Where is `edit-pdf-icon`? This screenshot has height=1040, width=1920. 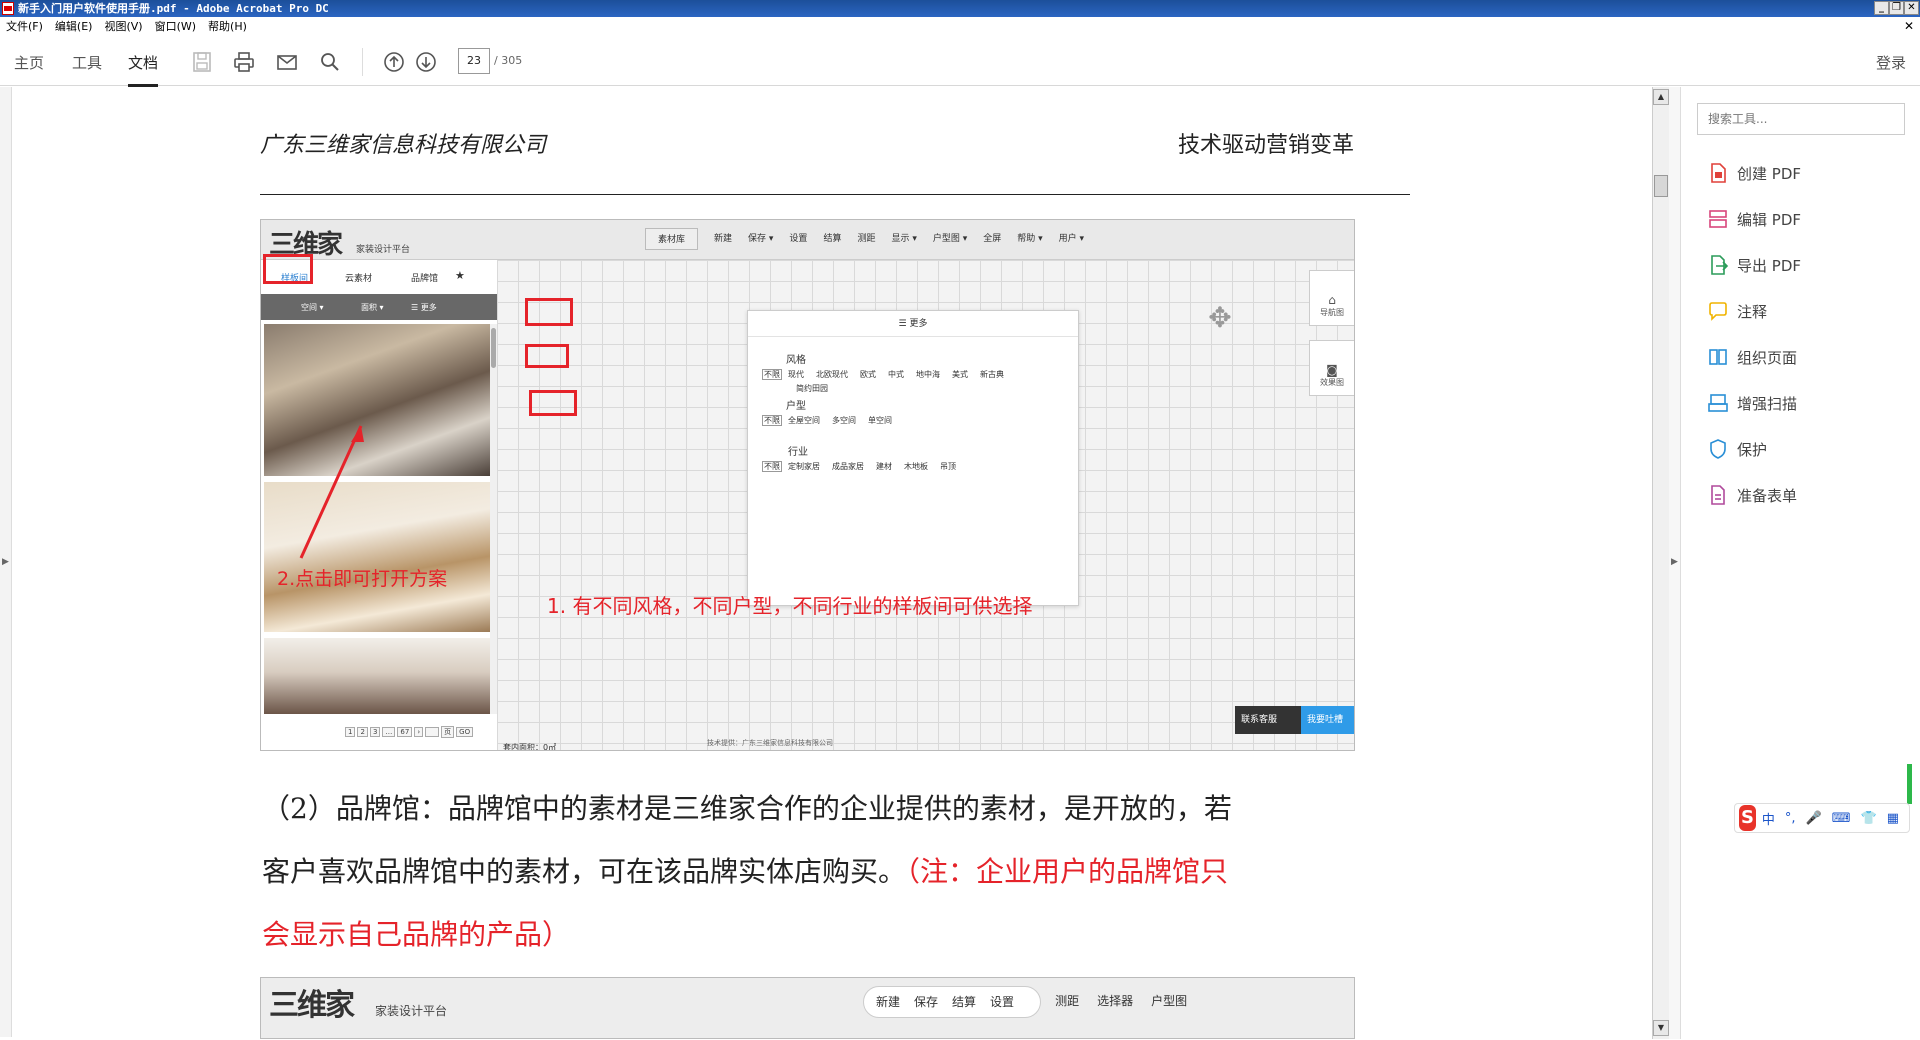
edit-pdf-icon is located at coordinates (1718, 219).